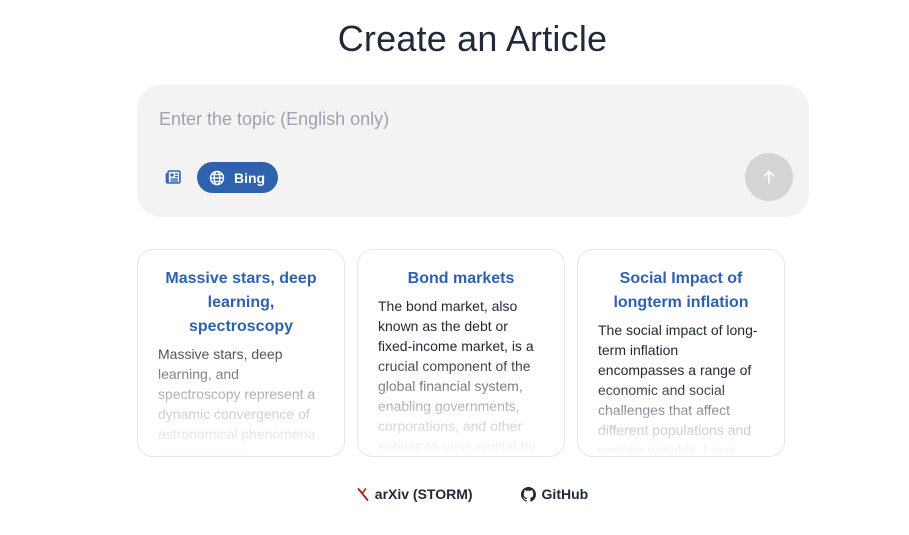 This screenshot has height=535, width=909. I want to click on globe-icon, so click(217, 177).